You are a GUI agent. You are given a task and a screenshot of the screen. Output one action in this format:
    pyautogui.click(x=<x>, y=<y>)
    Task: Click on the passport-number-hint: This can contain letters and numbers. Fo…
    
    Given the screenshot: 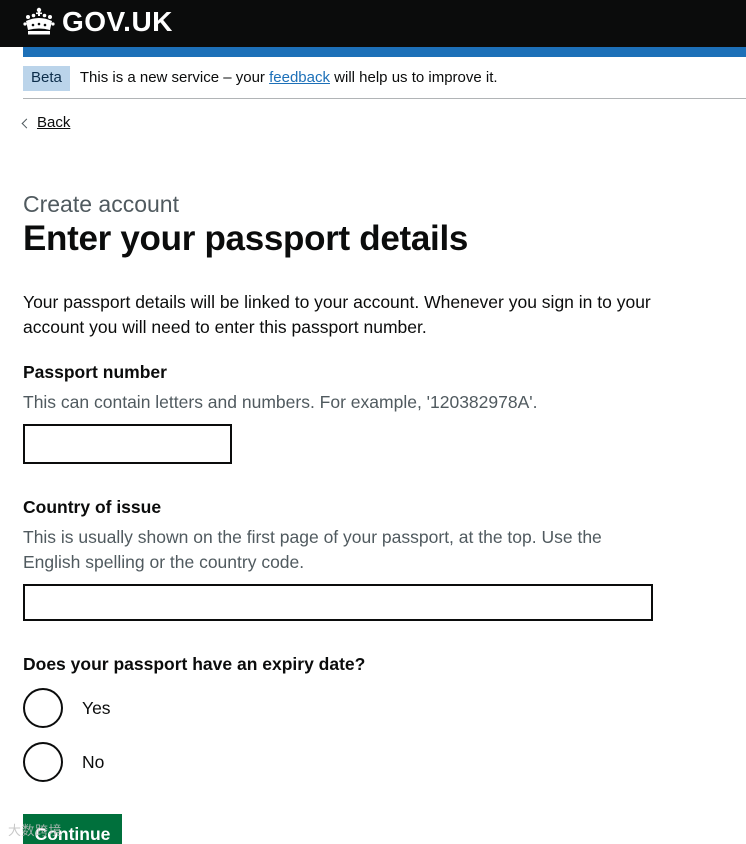 What is the action you would take?
    pyautogui.click(x=280, y=402)
    